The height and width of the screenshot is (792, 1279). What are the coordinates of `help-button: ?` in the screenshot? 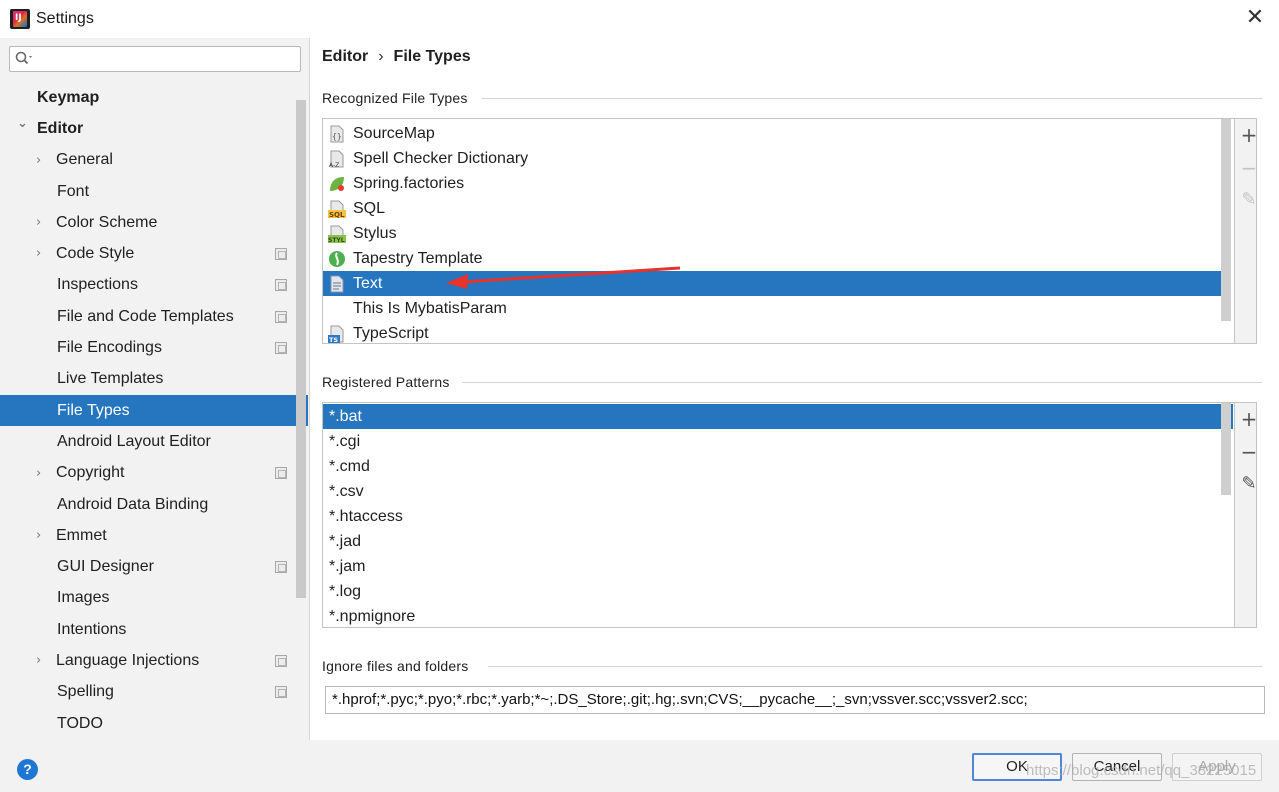 It's located at (27, 769).